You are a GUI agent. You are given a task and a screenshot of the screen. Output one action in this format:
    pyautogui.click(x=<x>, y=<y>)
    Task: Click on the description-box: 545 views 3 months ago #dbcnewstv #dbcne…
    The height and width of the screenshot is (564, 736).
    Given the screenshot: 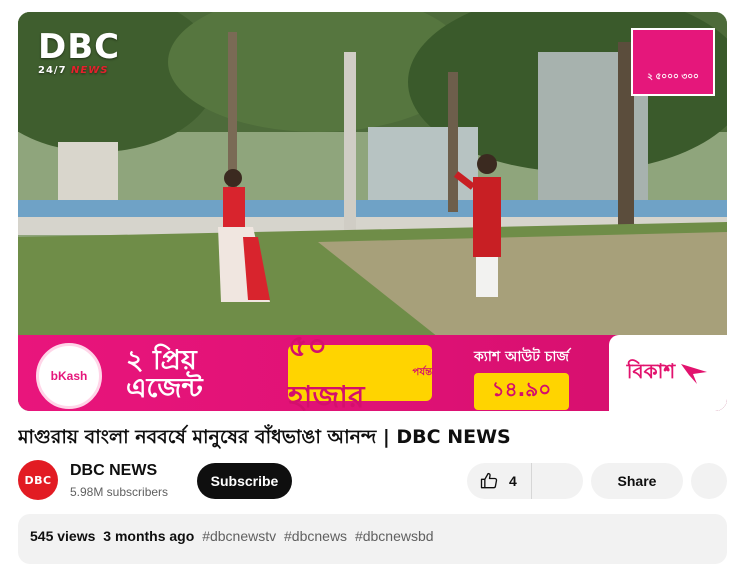 What is the action you would take?
    pyautogui.click(x=372, y=539)
    